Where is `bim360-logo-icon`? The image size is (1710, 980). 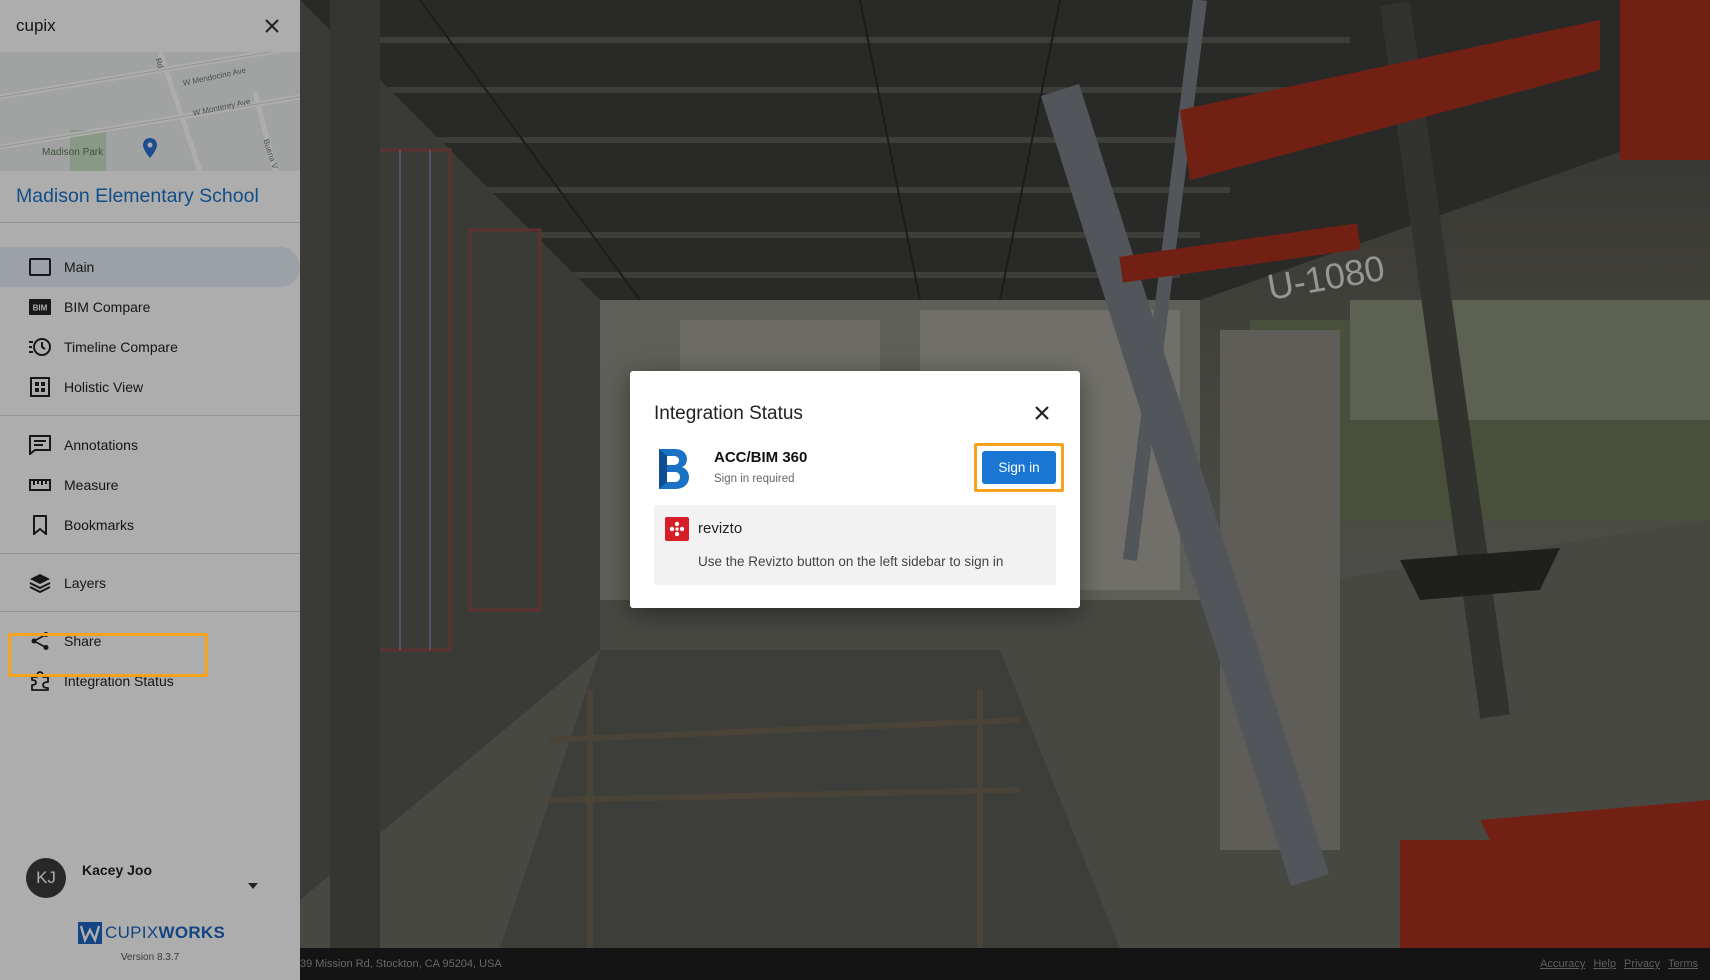 bim360-logo-icon is located at coordinates (674, 471).